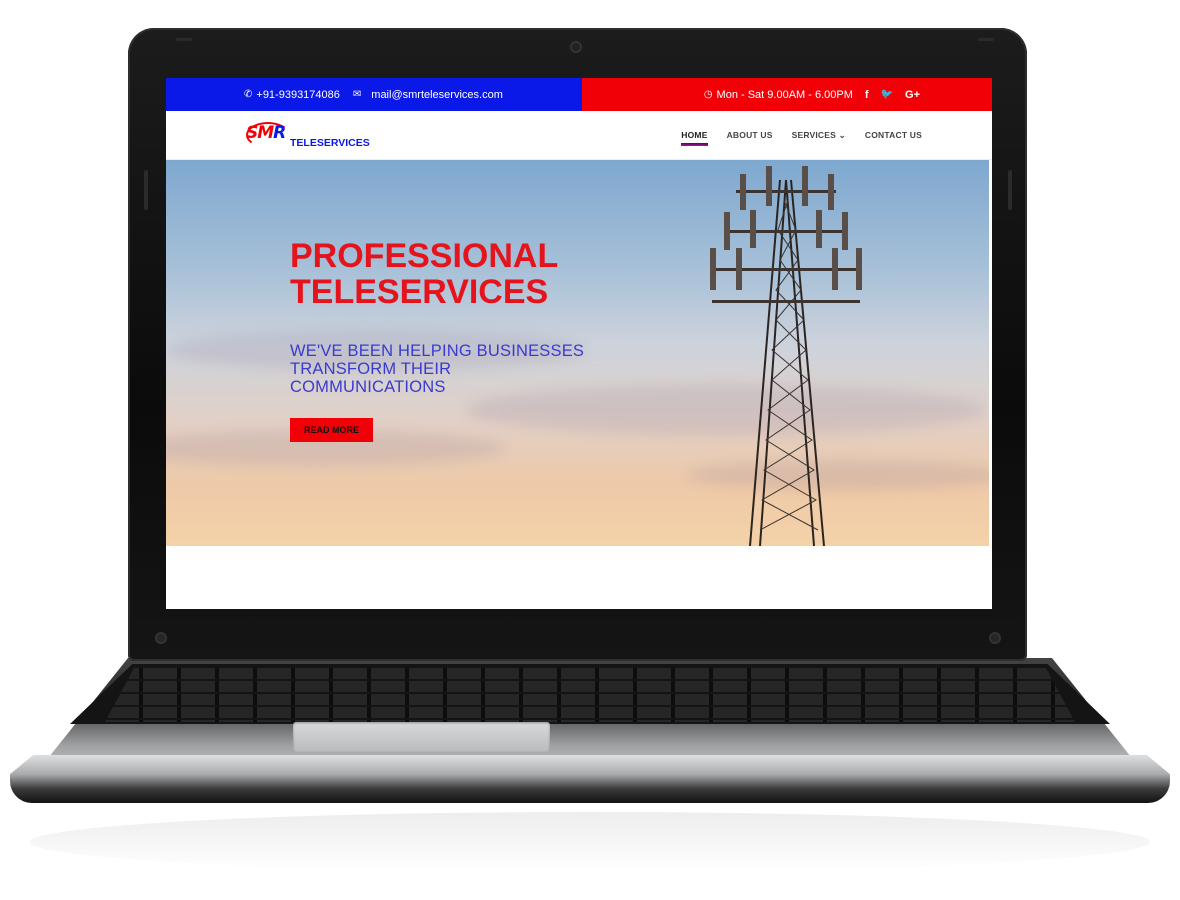  I want to click on logo-mark: SMR, so click(266, 133).